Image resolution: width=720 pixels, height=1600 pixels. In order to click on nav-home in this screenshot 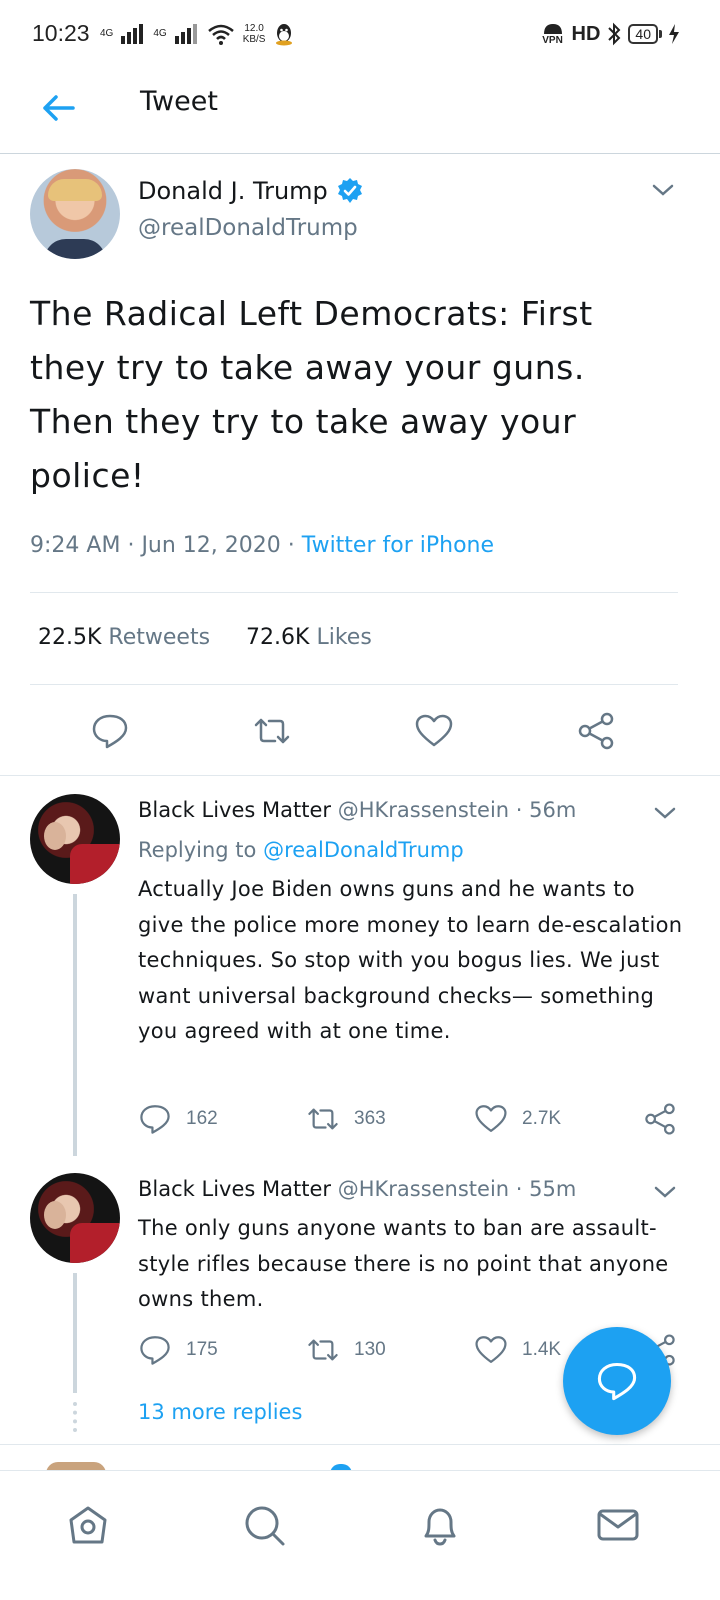, I will do `click(88, 1525)`.